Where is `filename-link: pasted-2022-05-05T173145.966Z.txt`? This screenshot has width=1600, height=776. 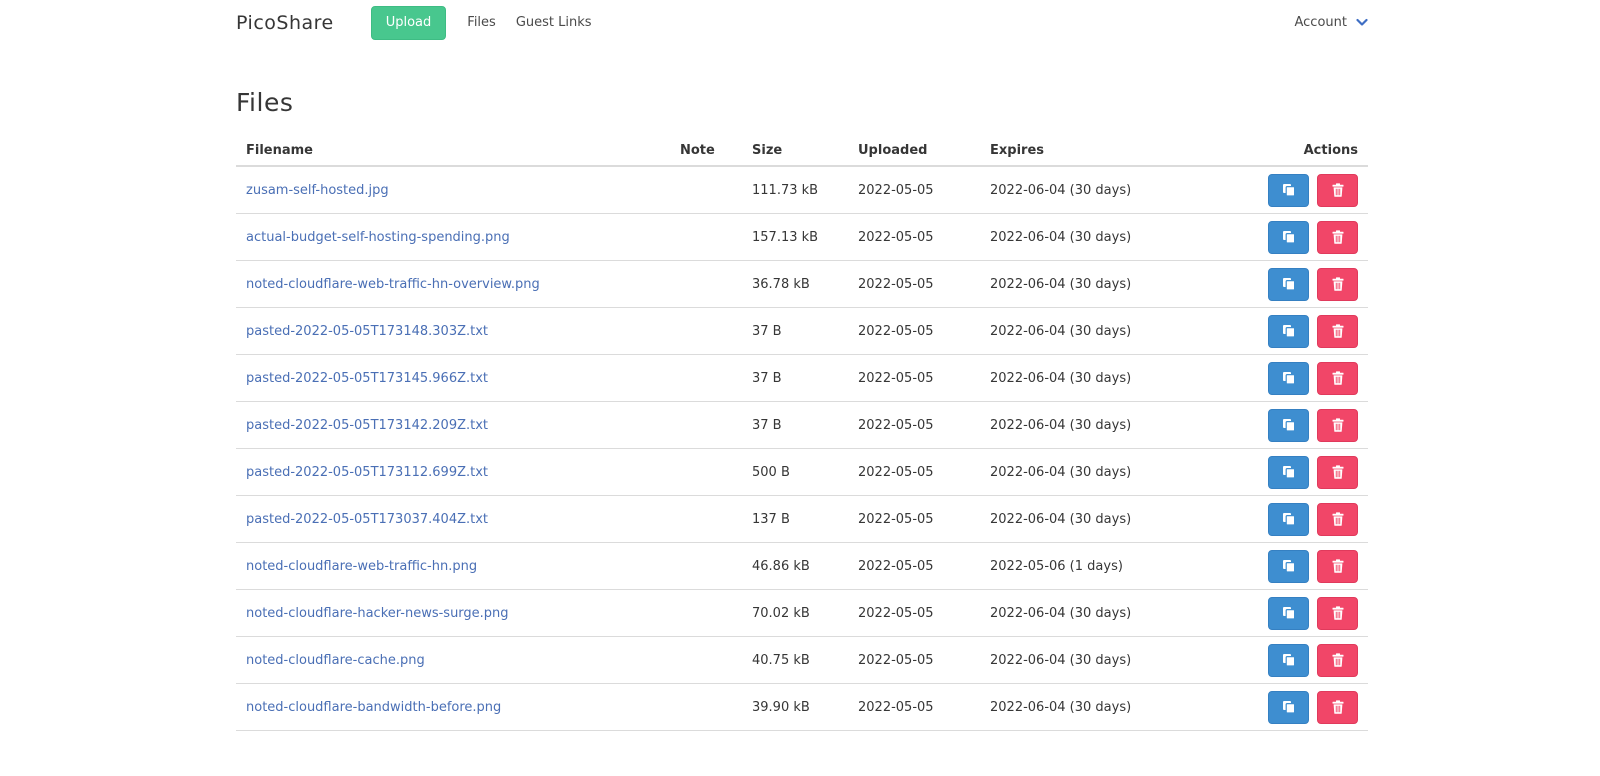 filename-link: pasted-2022-05-05T173145.966Z.txt is located at coordinates (367, 378).